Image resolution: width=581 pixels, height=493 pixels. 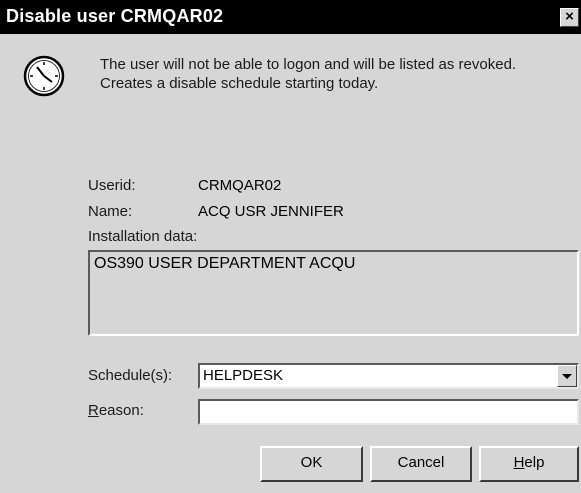 What do you see at coordinates (240, 185) in the screenshot?
I see `userid-value: CRMQAR02` at bounding box center [240, 185].